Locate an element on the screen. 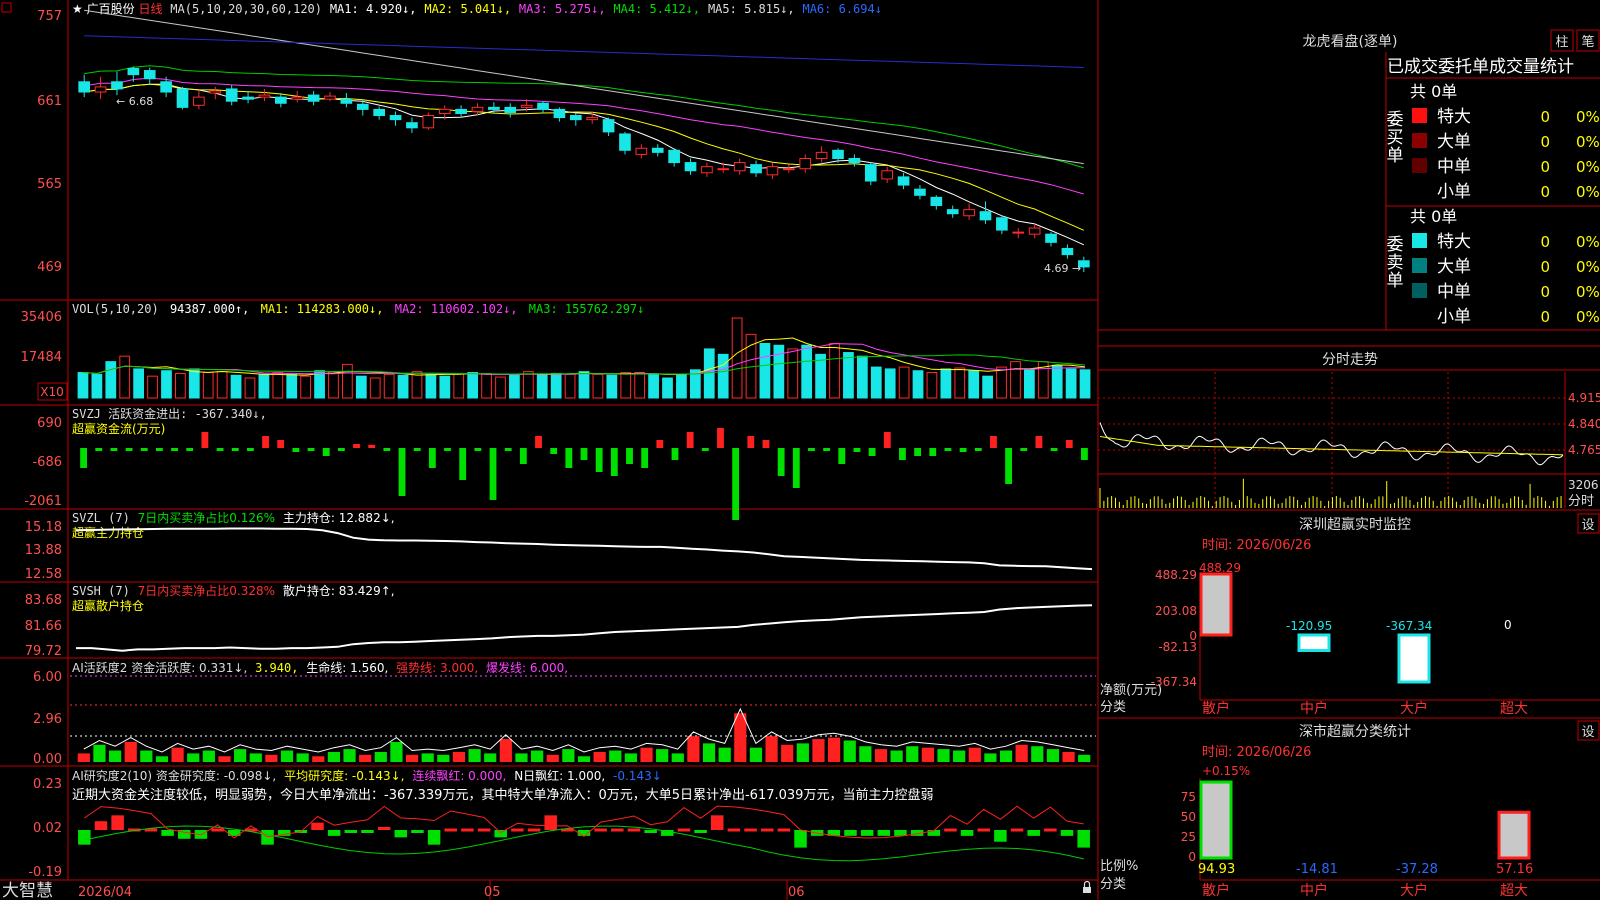 The image size is (1600, 900). intraday-tick: 4.915 is located at coordinates (1584, 398).